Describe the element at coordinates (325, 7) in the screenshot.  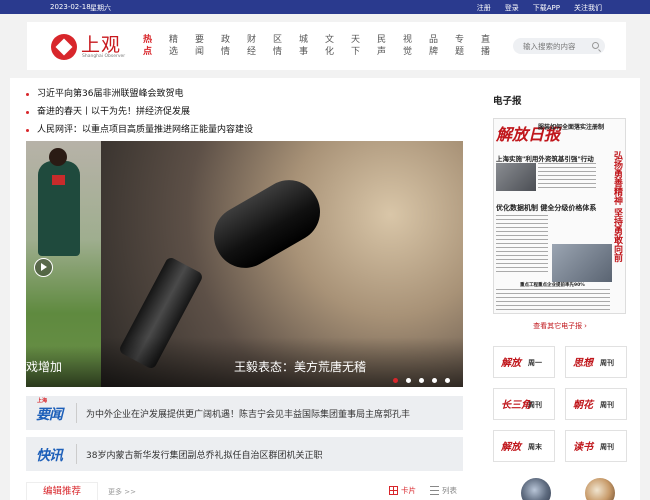
I see `top-bar: 2023-02-18 星期六 注册 登录 下载APP 关注我们` at that location.